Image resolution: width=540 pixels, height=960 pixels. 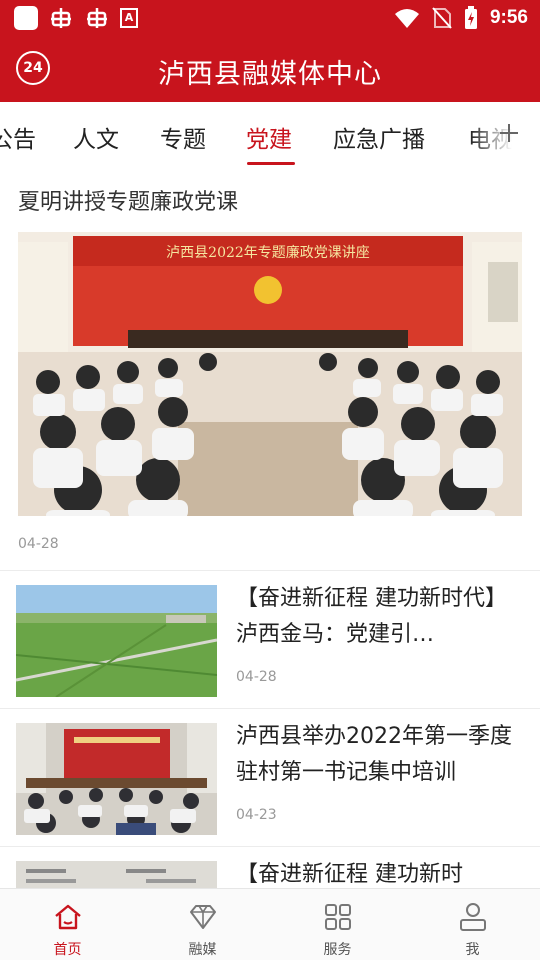 What do you see at coordinates (129, 18) in the screenshot?
I see `text-a-icon: A` at bounding box center [129, 18].